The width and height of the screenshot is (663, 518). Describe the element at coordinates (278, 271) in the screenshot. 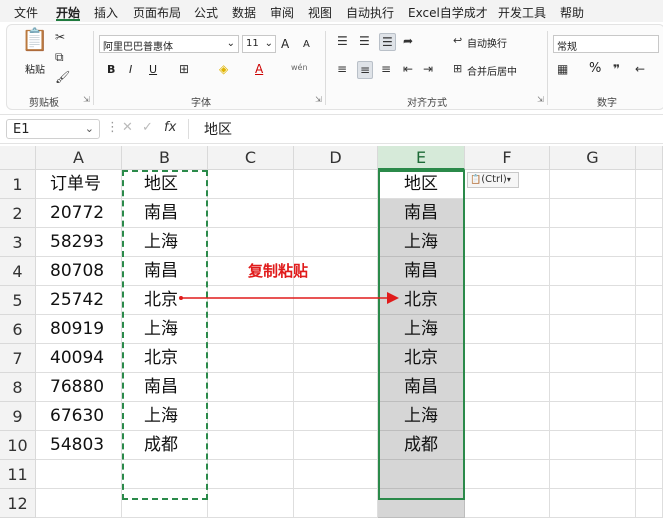

I see `annotation-label: 复制粘贴` at that location.